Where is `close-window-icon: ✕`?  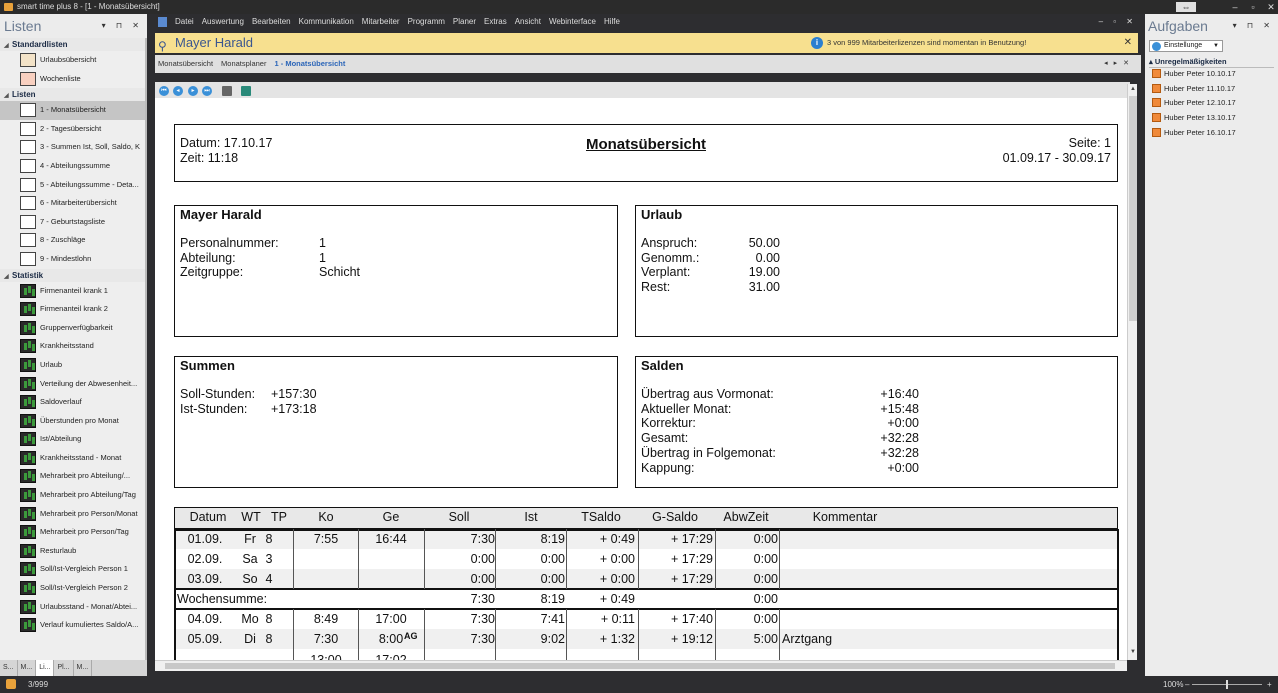
close-window-icon: ✕ is located at coordinates (1269, 7).